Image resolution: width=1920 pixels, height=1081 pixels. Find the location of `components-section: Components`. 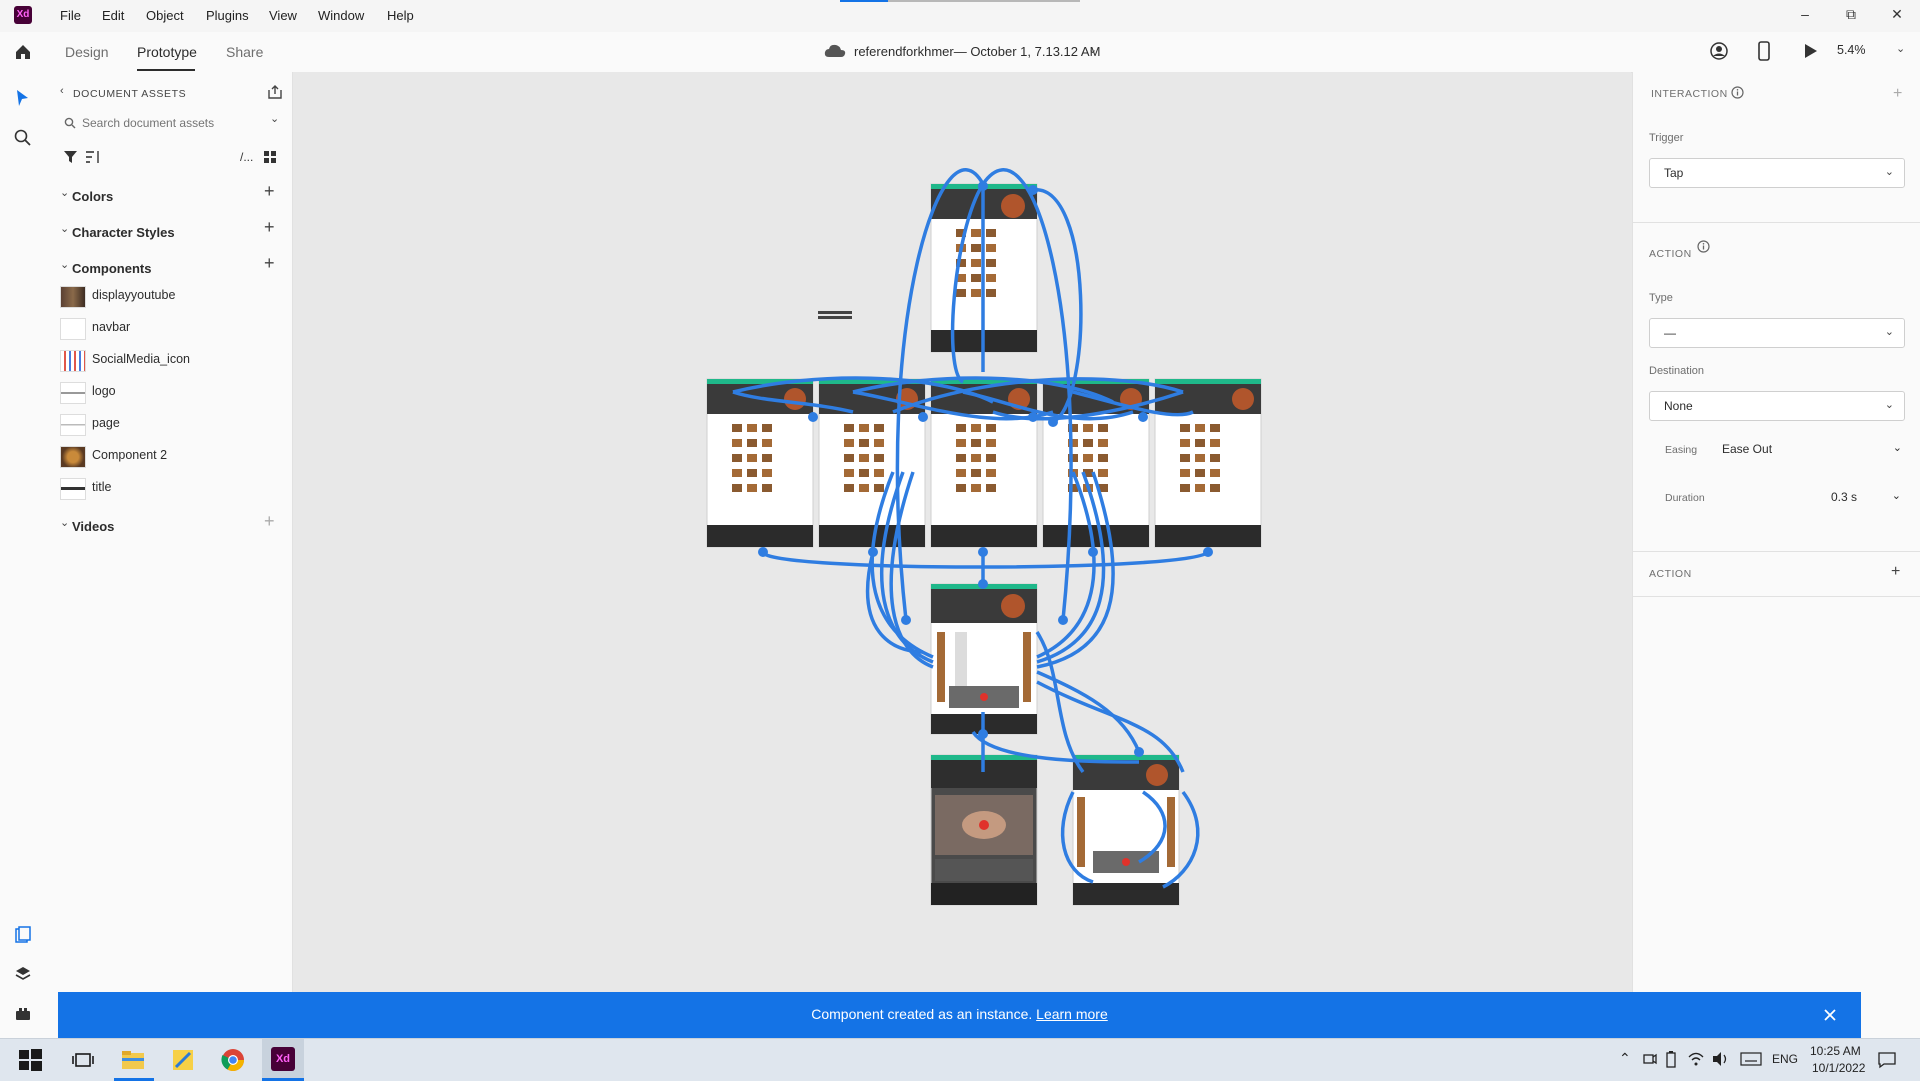

components-section: Components is located at coordinates (111, 268).